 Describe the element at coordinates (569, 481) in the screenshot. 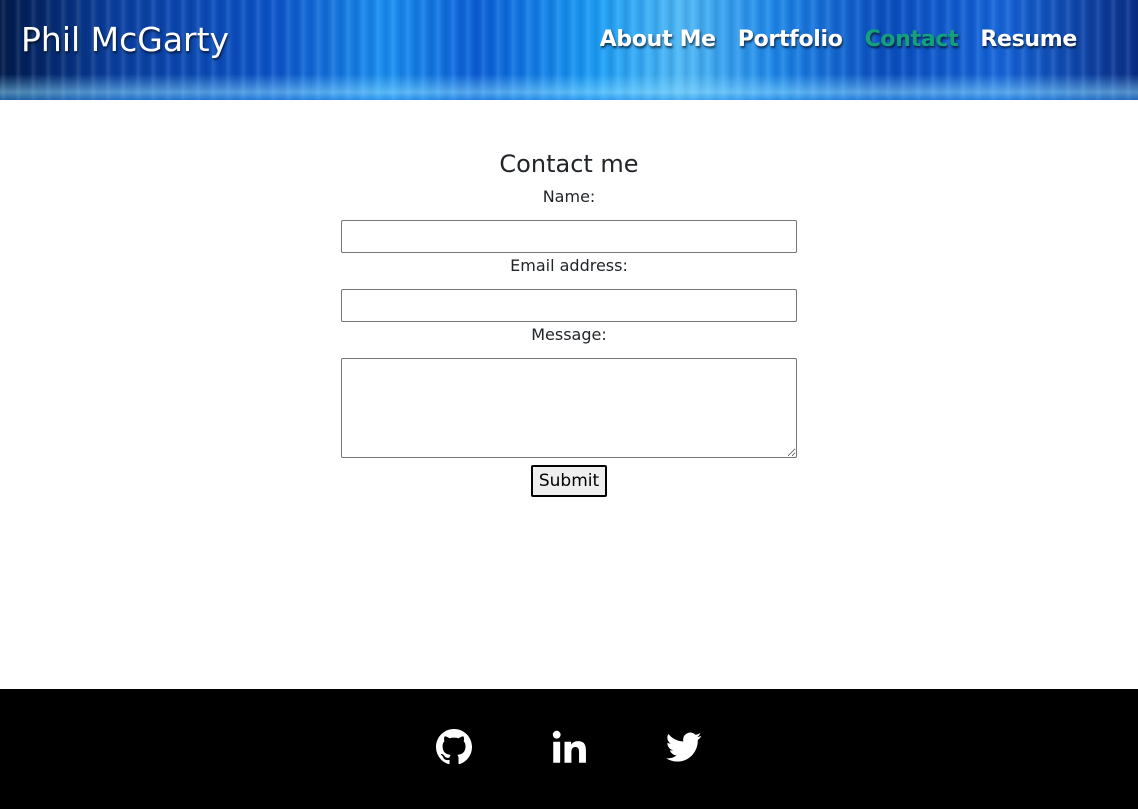

I see `submit-button: Submit` at that location.